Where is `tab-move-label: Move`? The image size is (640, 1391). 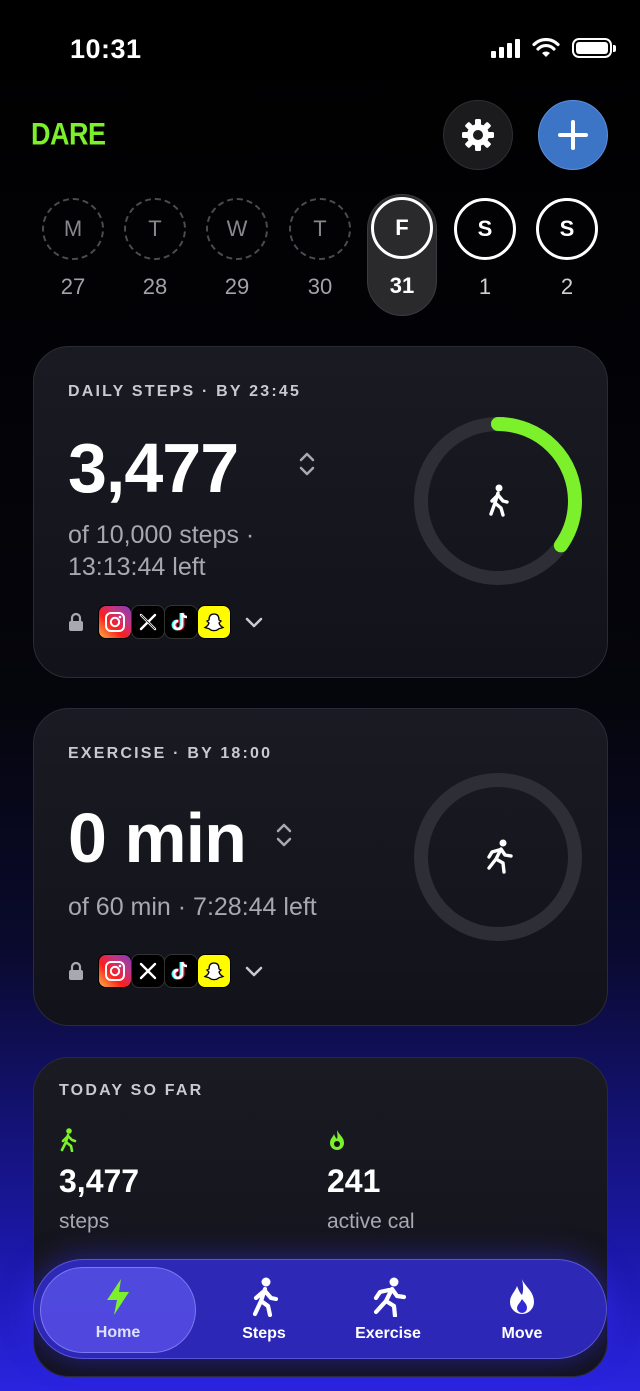 tab-move-label: Move is located at coordinates (522, 1333).